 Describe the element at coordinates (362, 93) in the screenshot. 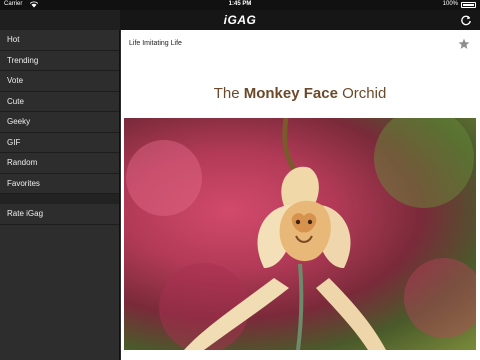

I see `heading-part-2: Orchid` at that location.